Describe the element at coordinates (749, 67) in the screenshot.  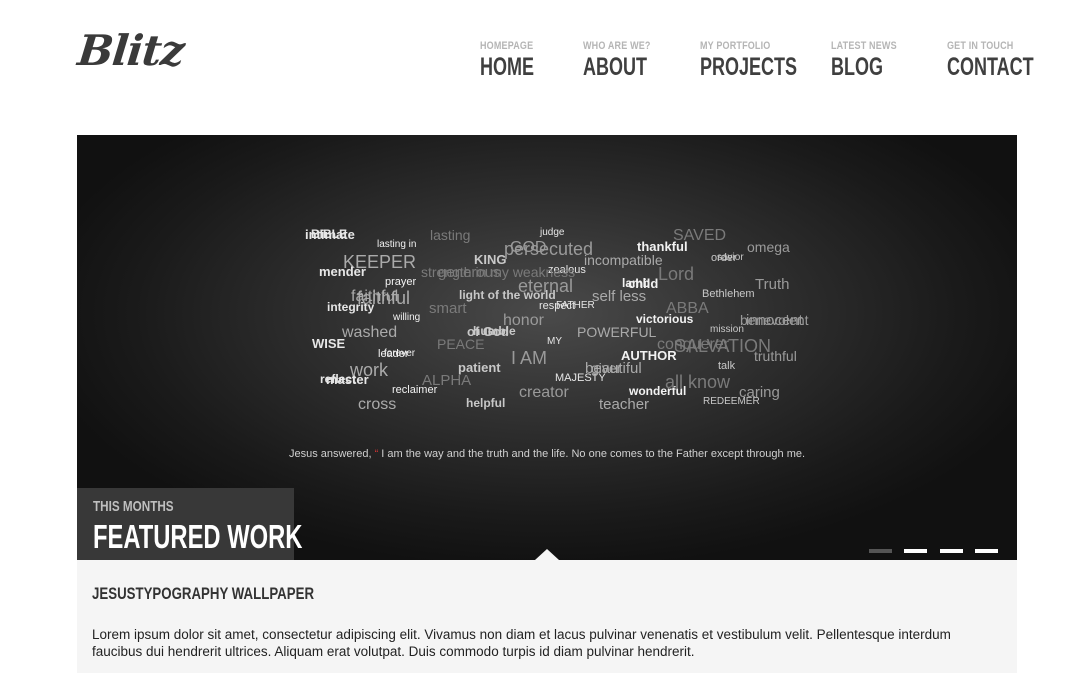
I see `nav-main-label: PROJECTS` at that location.